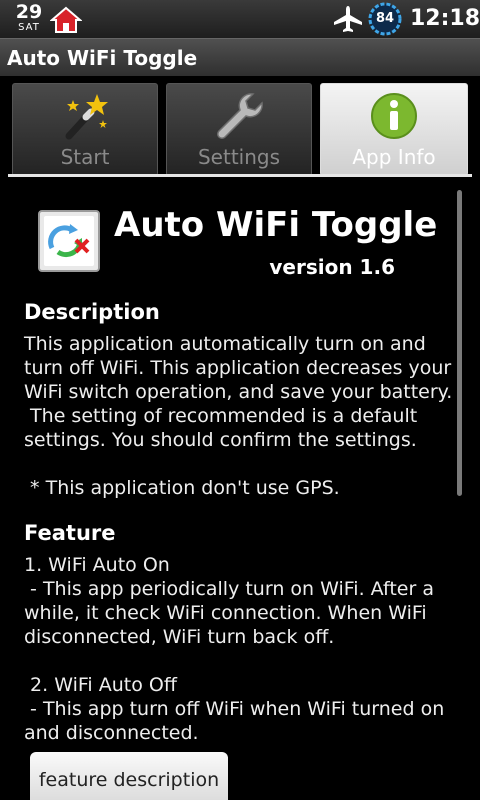  Describe the element at coordinates (348, 19) in the screenshot. I see `airplane-mode-icon` at that location.